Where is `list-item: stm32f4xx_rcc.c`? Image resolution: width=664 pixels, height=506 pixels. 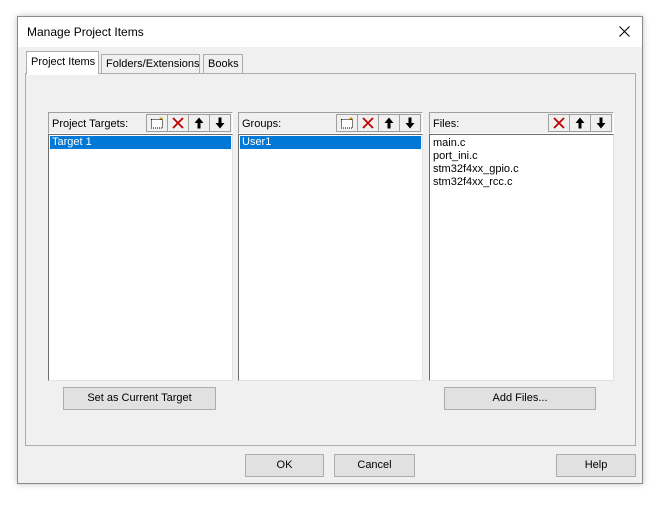
list-item: stm32f4xx_rcc.c is located at coordinates (521, 182).